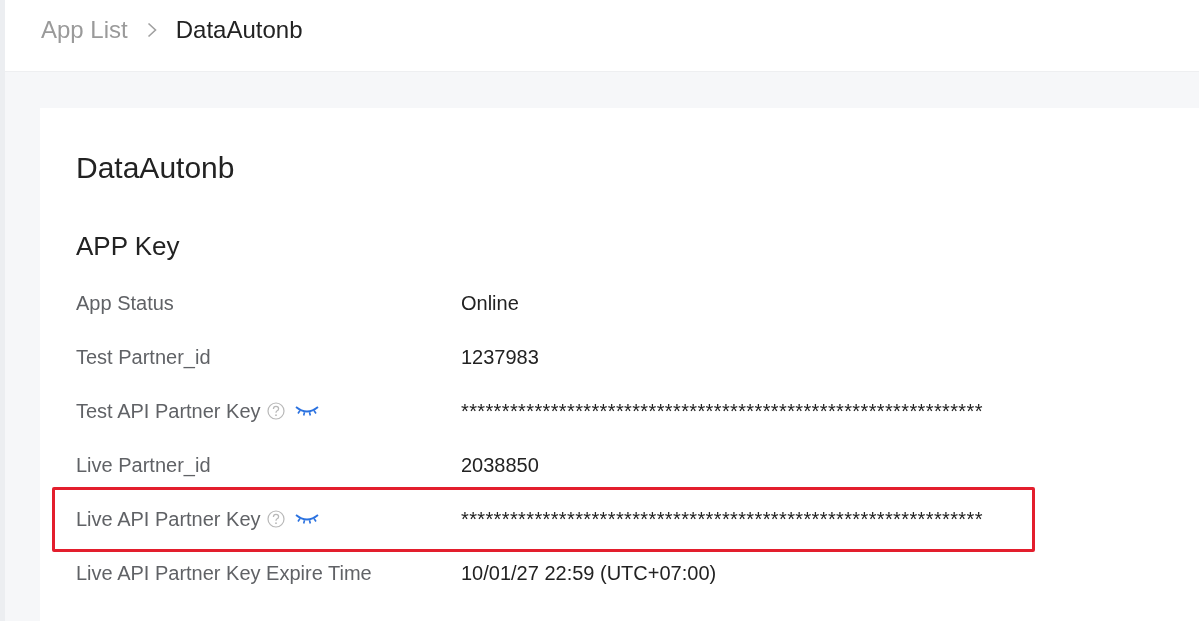 The image size is (1199, 621). What do you see at coordinates (168, 411) in the screenshot?
I see `field-label: Test API Partner Key` at bounding box center [168, 411].